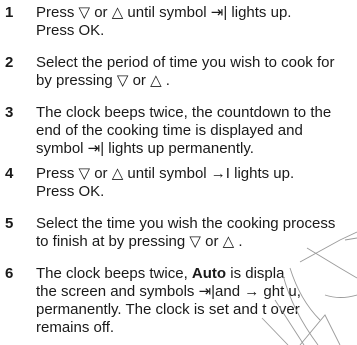  What do you see at coordinates (9, 223) in the screenshot?
I see `step-number: 5` at bounding box center [9, 223].